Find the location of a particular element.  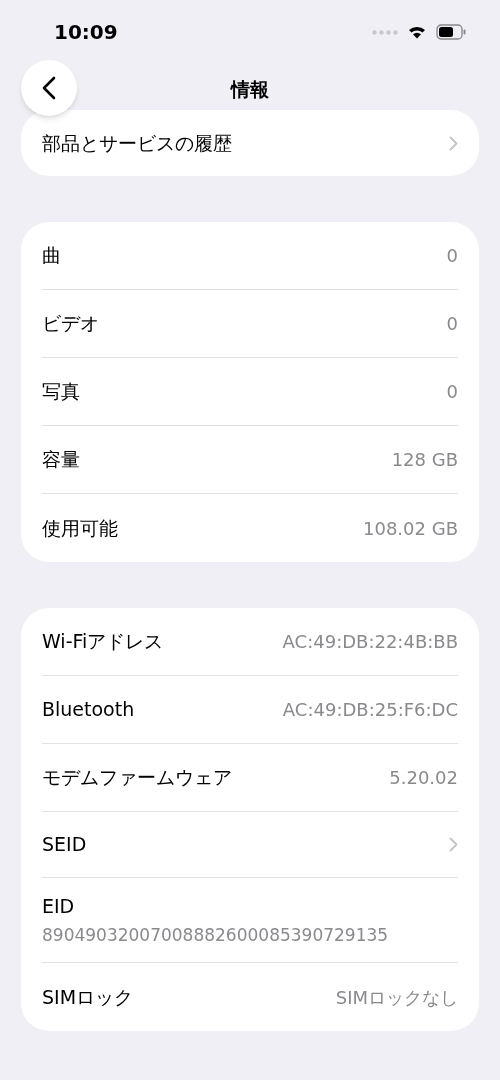

battery-icon is located at coordinates (451, 32).